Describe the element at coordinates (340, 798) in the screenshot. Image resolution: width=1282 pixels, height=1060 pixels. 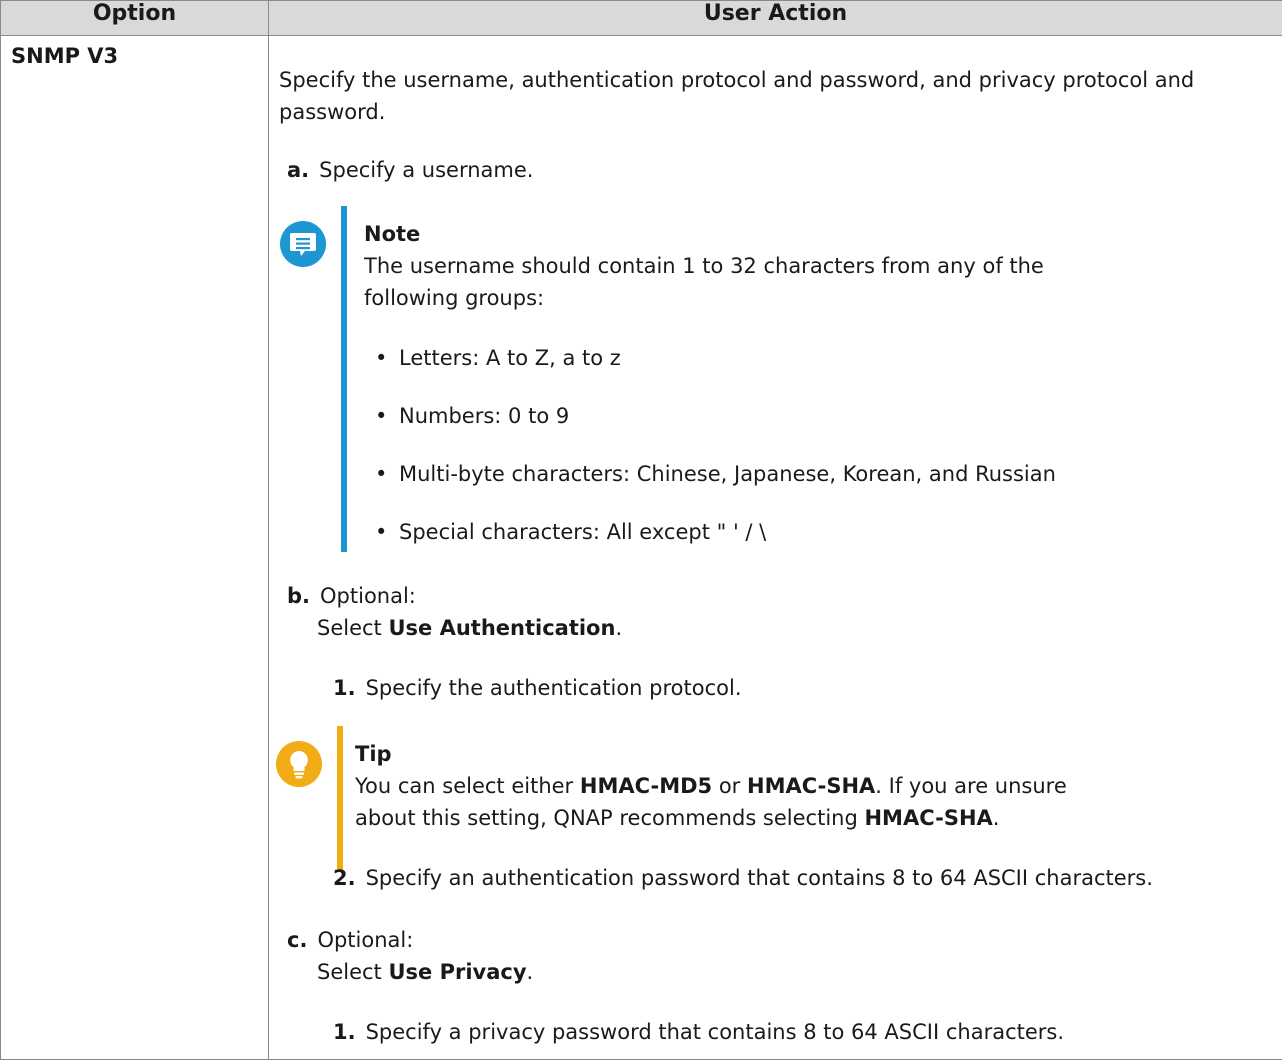
I see `tip-accent-bar` at that location.